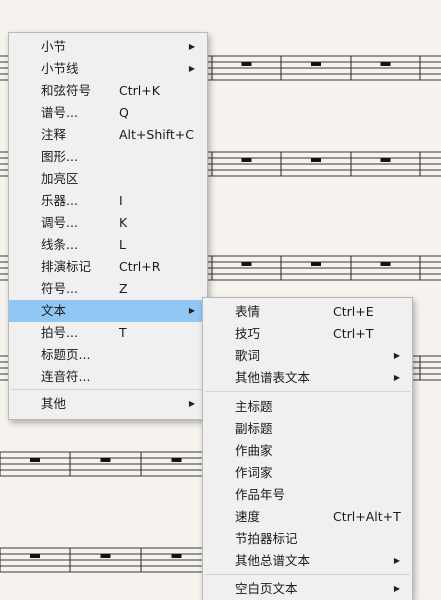 This screenshot has height=600, width=441. I want to click on insert-menu-item: 排演标记 Ctrl+R, so click(108, 267).